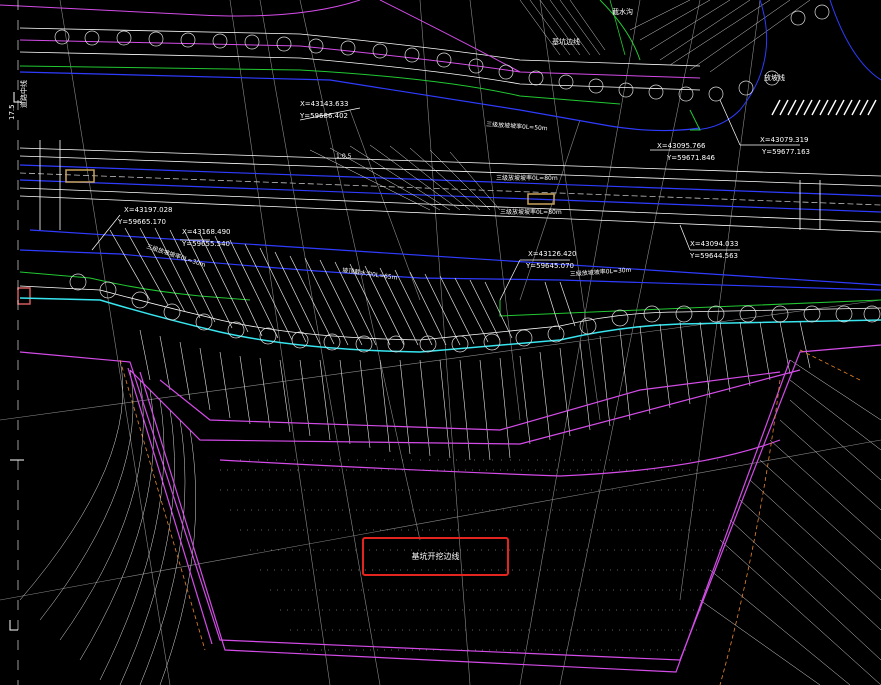  What do you see at coordinates (323, 116) in the screenshot?
I see `coord-label: Y=59686.402` at bounding box center [323, 116].